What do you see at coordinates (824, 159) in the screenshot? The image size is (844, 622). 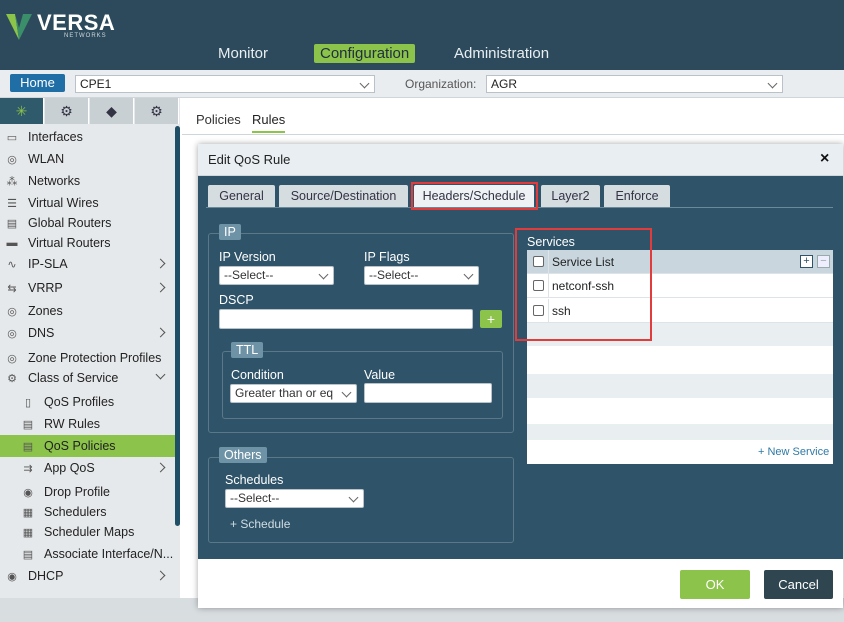 I see `close-icon: ×` at bounding box center [824, 159].